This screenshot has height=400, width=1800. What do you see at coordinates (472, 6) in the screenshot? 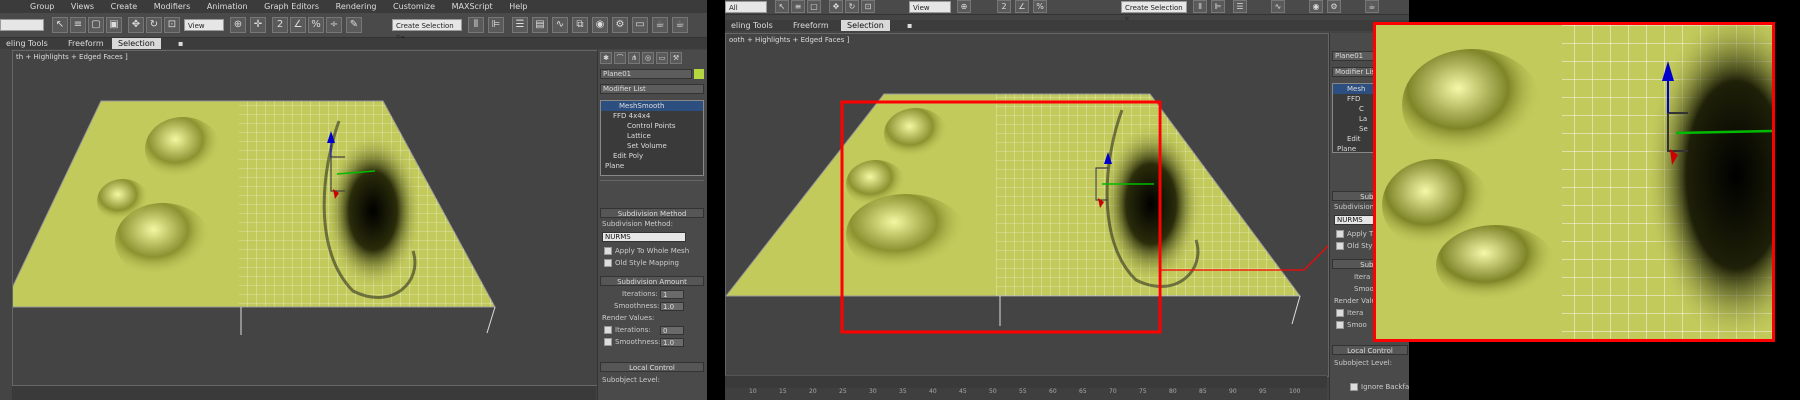
I see `menu-maxscript: MAXScript` at bounding box center [472, 6].